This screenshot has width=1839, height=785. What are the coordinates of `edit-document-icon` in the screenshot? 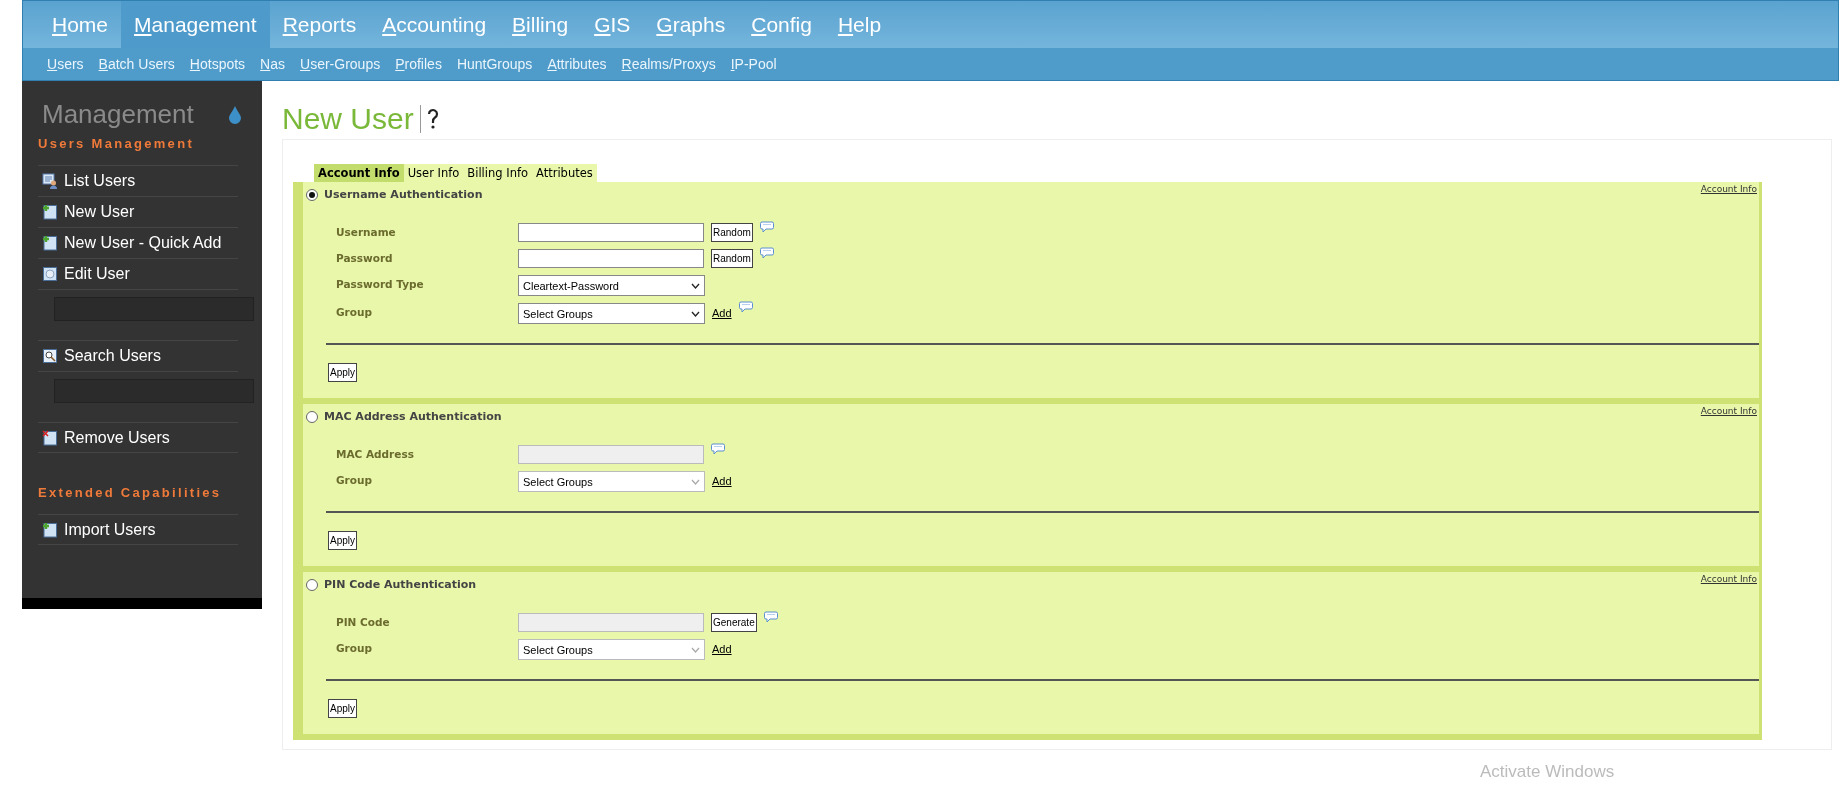 It's located at (50, 274).